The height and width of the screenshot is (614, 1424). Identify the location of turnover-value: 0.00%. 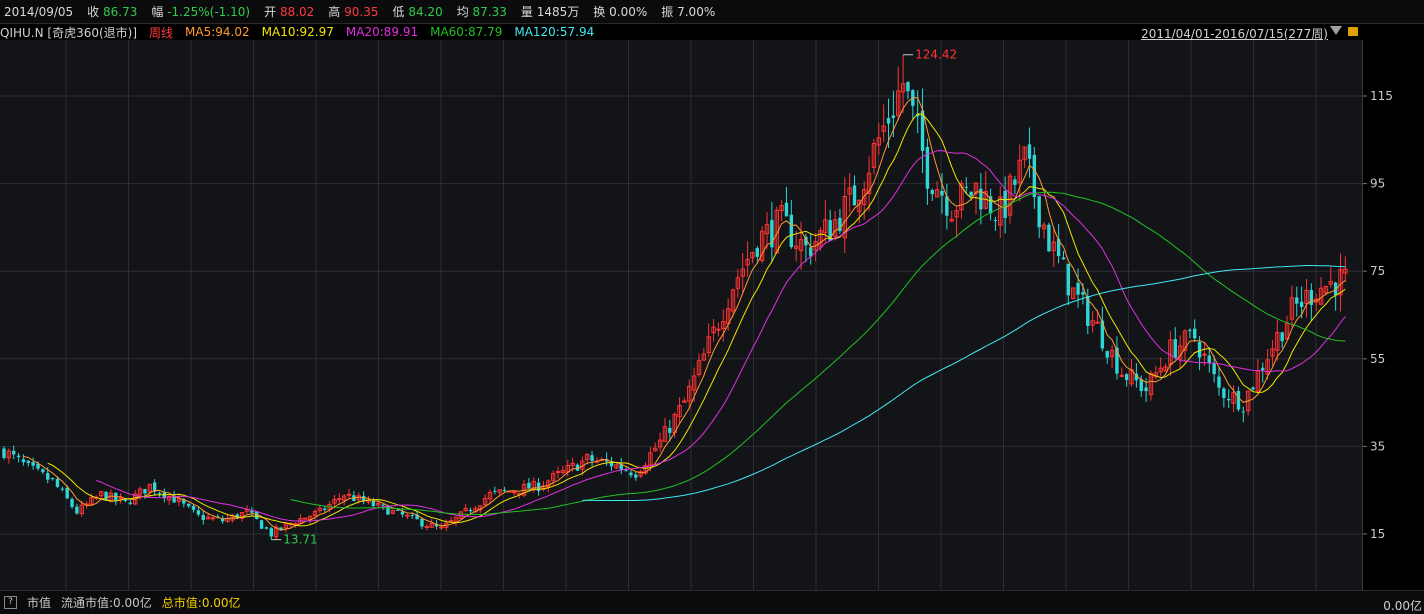
(628, 12).